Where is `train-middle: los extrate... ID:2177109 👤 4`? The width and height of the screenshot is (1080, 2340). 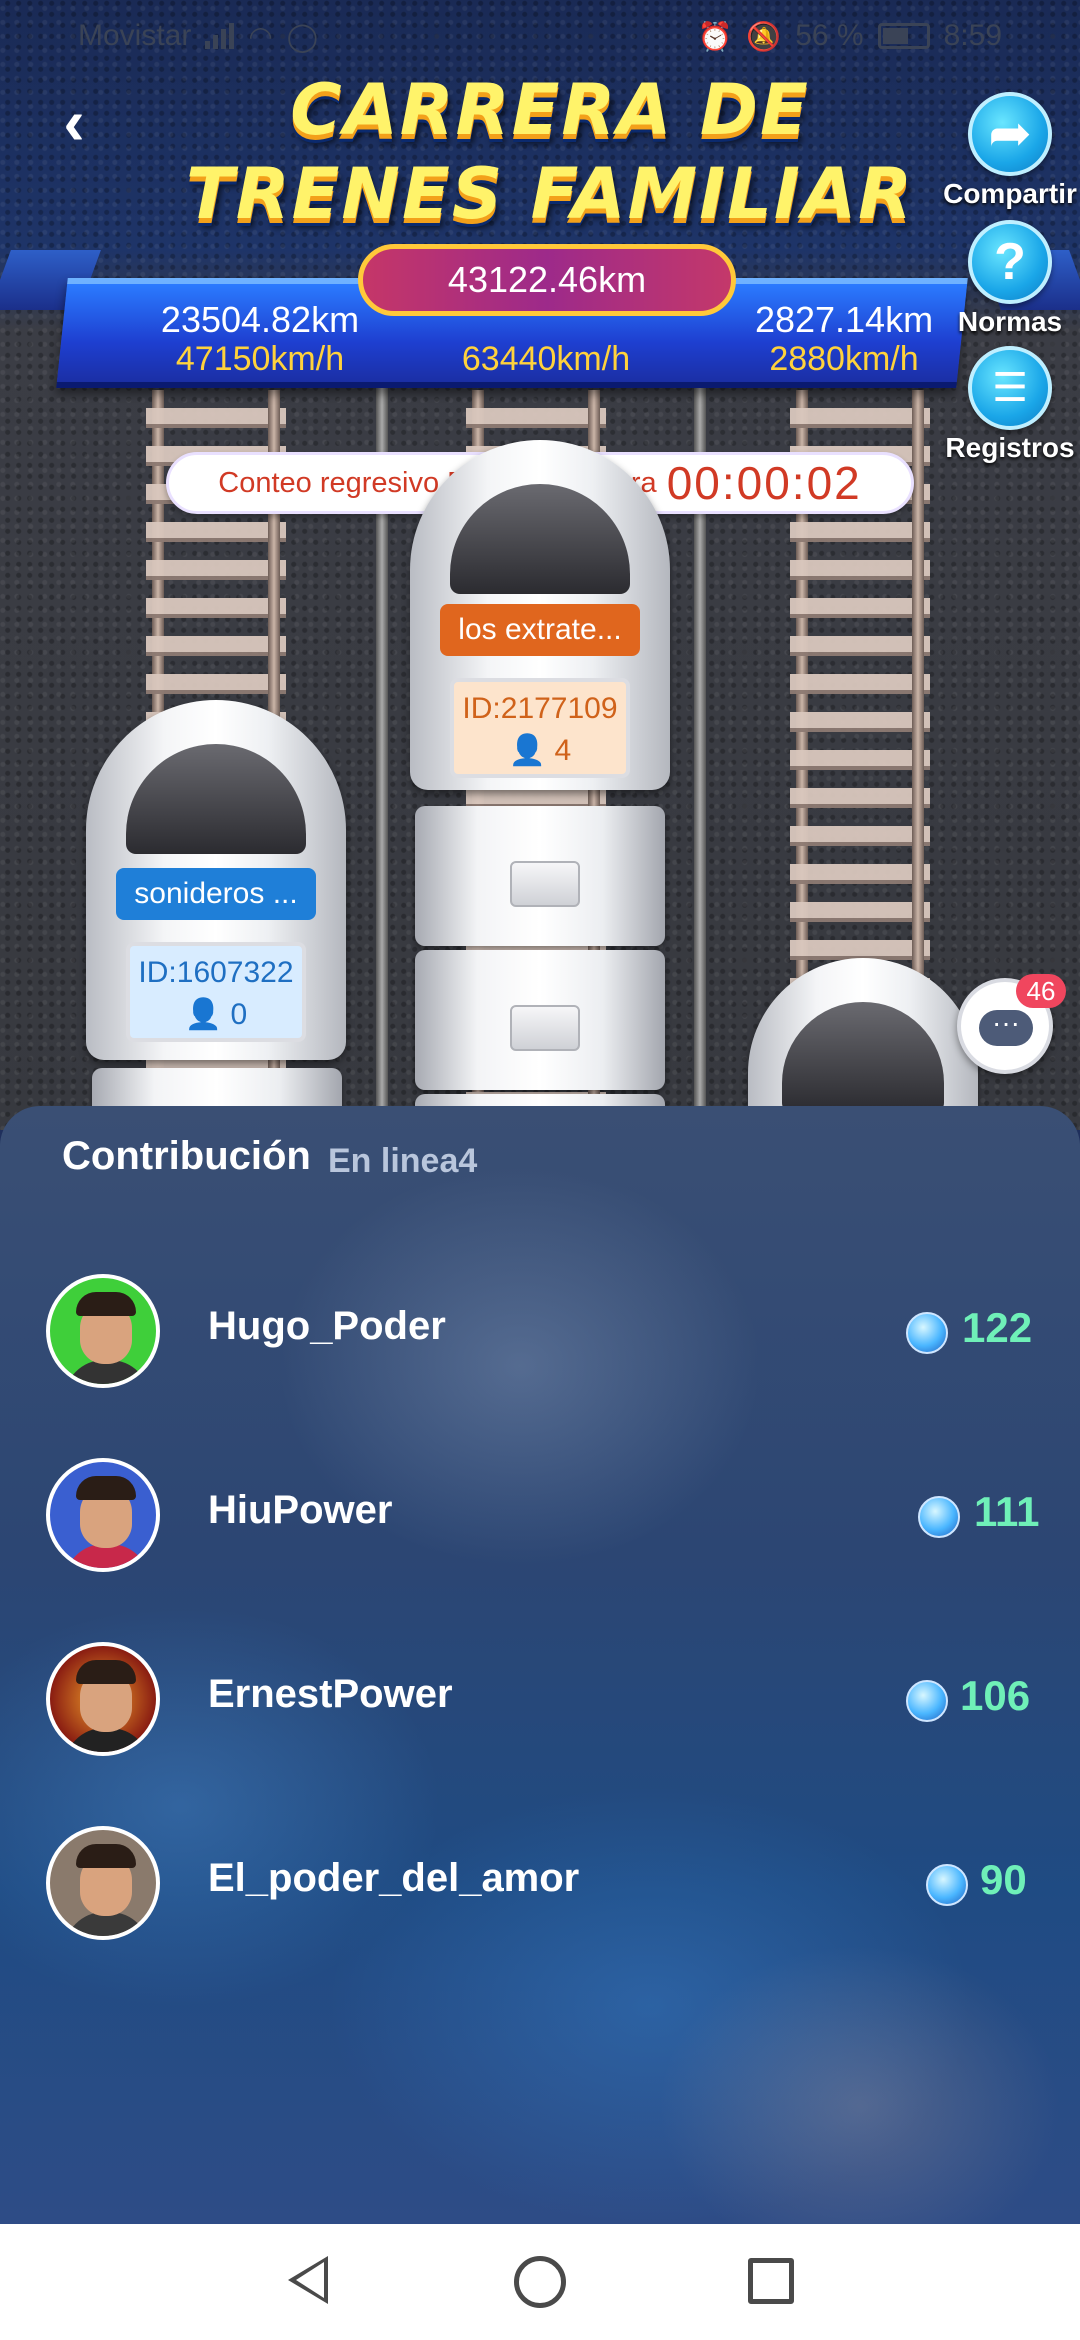
train-middle: los extrate... ID:2177109 👤 4 is located at coordinates (540, 615).